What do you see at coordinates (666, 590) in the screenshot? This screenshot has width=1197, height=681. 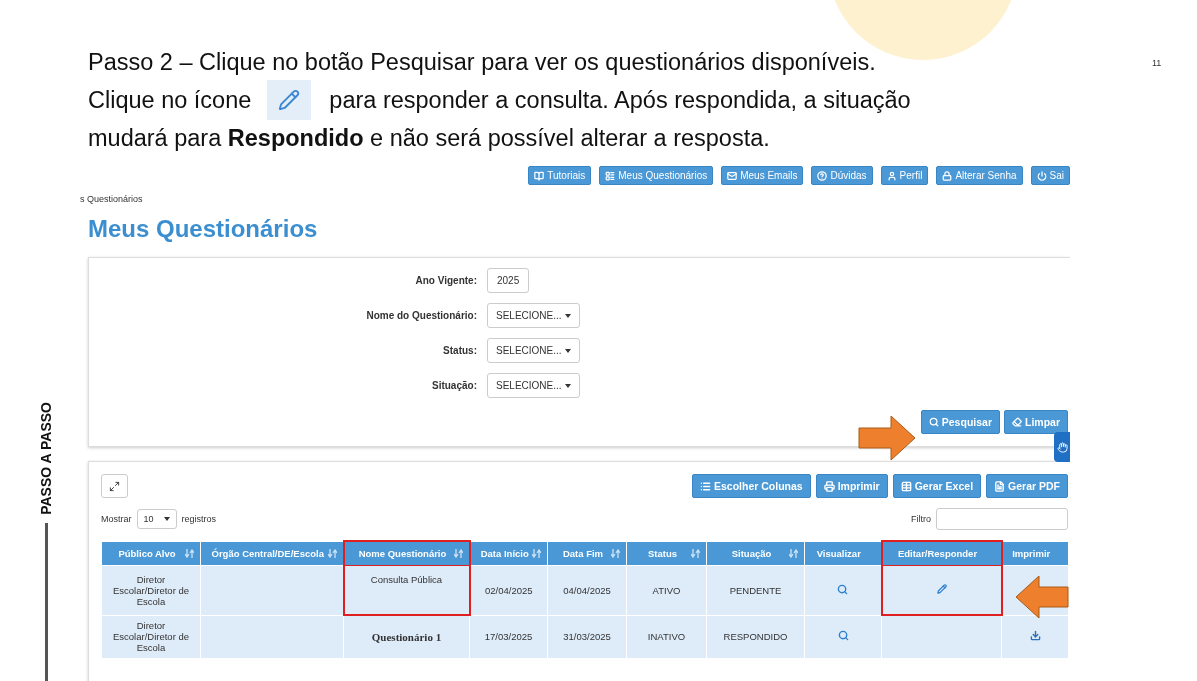 I see `table-cell: ATIVO` at bounding box center [666, 590].